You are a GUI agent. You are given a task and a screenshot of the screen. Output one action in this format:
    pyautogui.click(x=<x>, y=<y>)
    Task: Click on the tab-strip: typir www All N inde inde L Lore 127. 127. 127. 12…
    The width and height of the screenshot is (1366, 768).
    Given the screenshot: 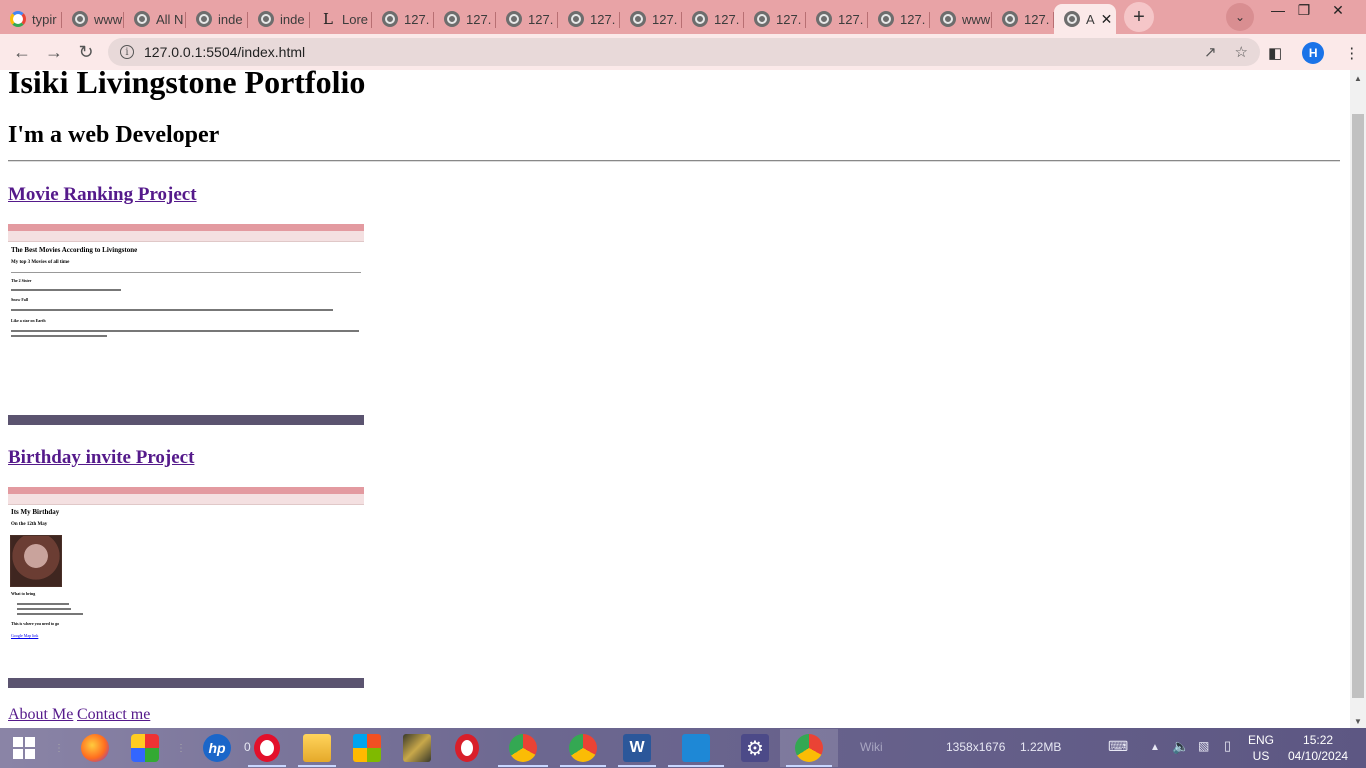 What is the action you would take?
    pyautogui.click(x=683, y=17)
    